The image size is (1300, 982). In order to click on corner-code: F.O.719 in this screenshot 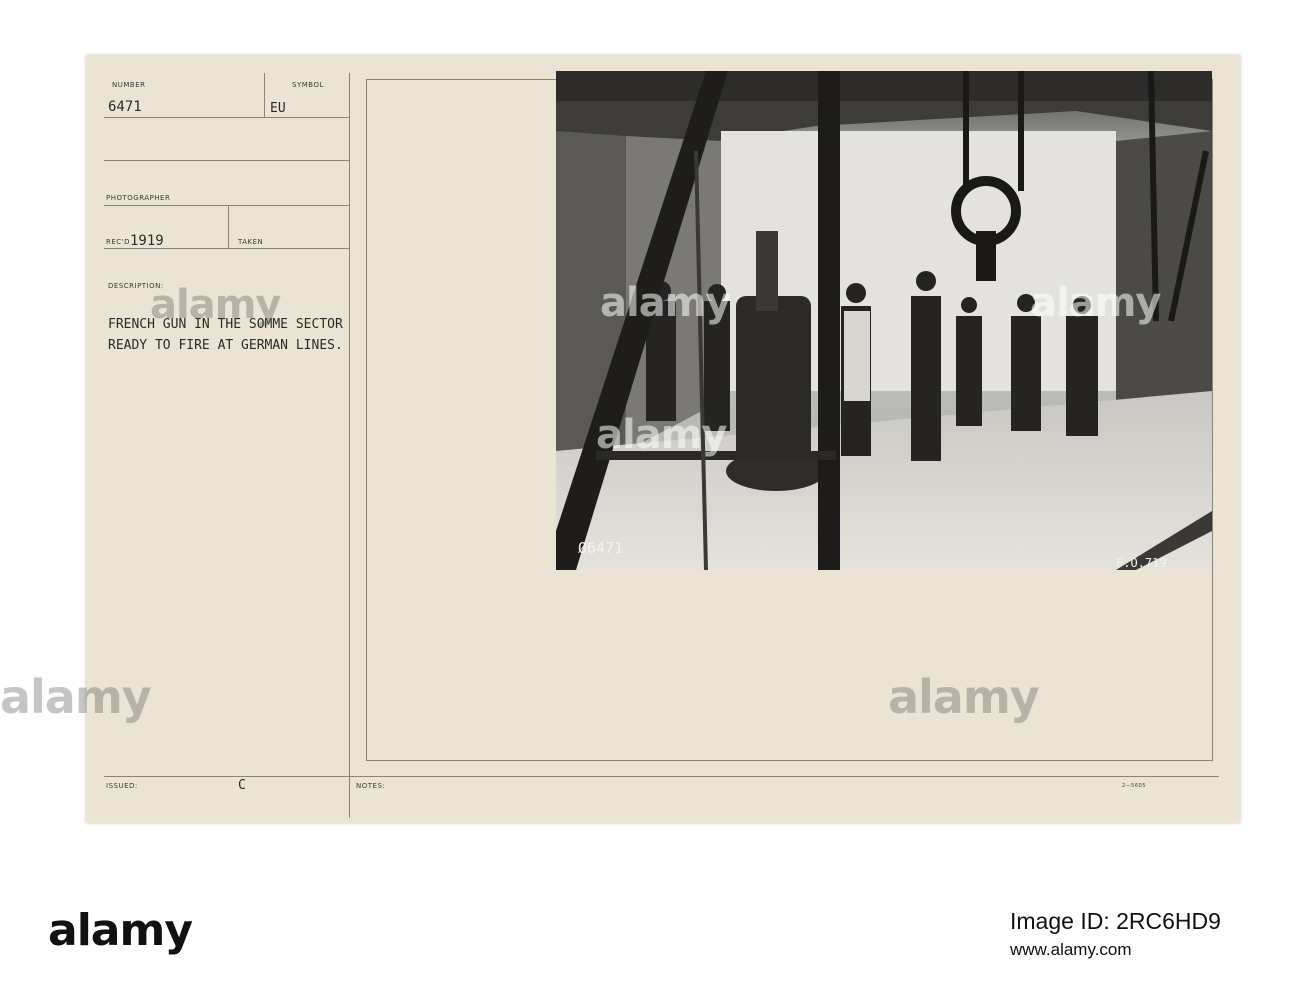, I will do `click(1141, 563)`.